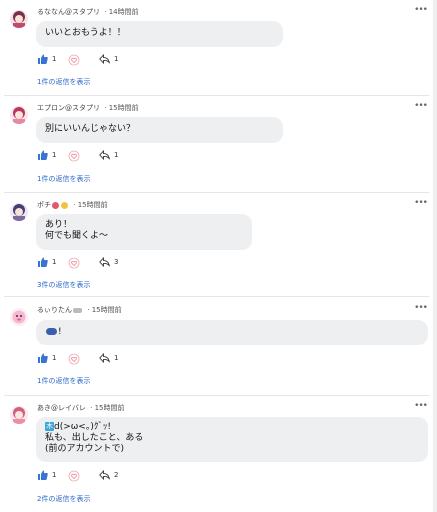 The image size is (437, 512). I want to click on star-badge-icon, so click(64, 205).